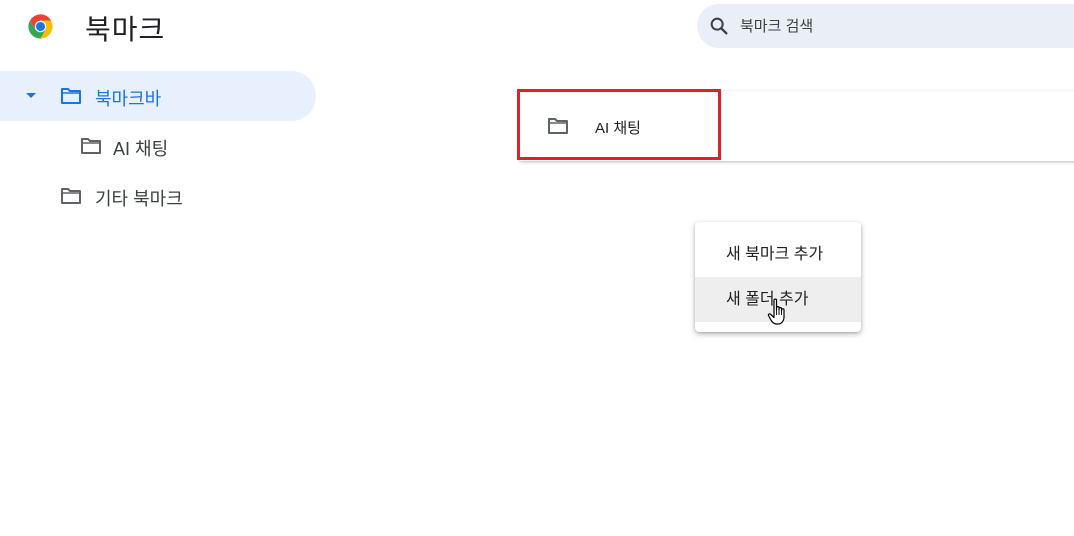 This screenshot has width=1074, height=536. Describe the element at coordinates (776, 311) in the screenshot. I see `hand-pointer-cursor-icon` at that location.